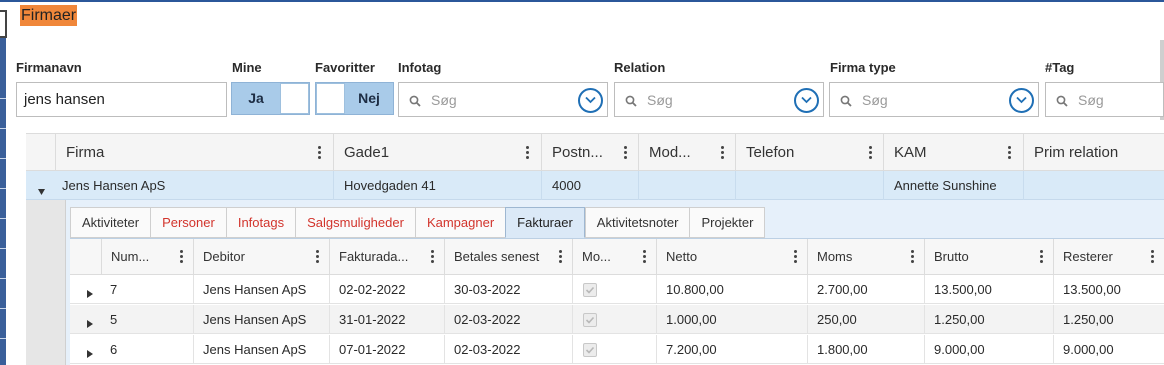 The height and width of the screenshot is (365, 1164). I want to click on cell-prim-relation, so click(1093, 185).